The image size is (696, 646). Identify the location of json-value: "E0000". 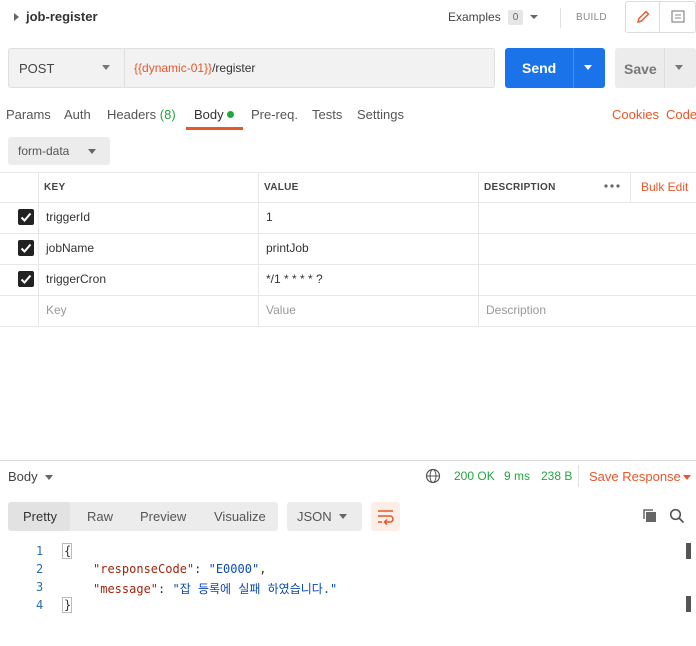
(234, 569).